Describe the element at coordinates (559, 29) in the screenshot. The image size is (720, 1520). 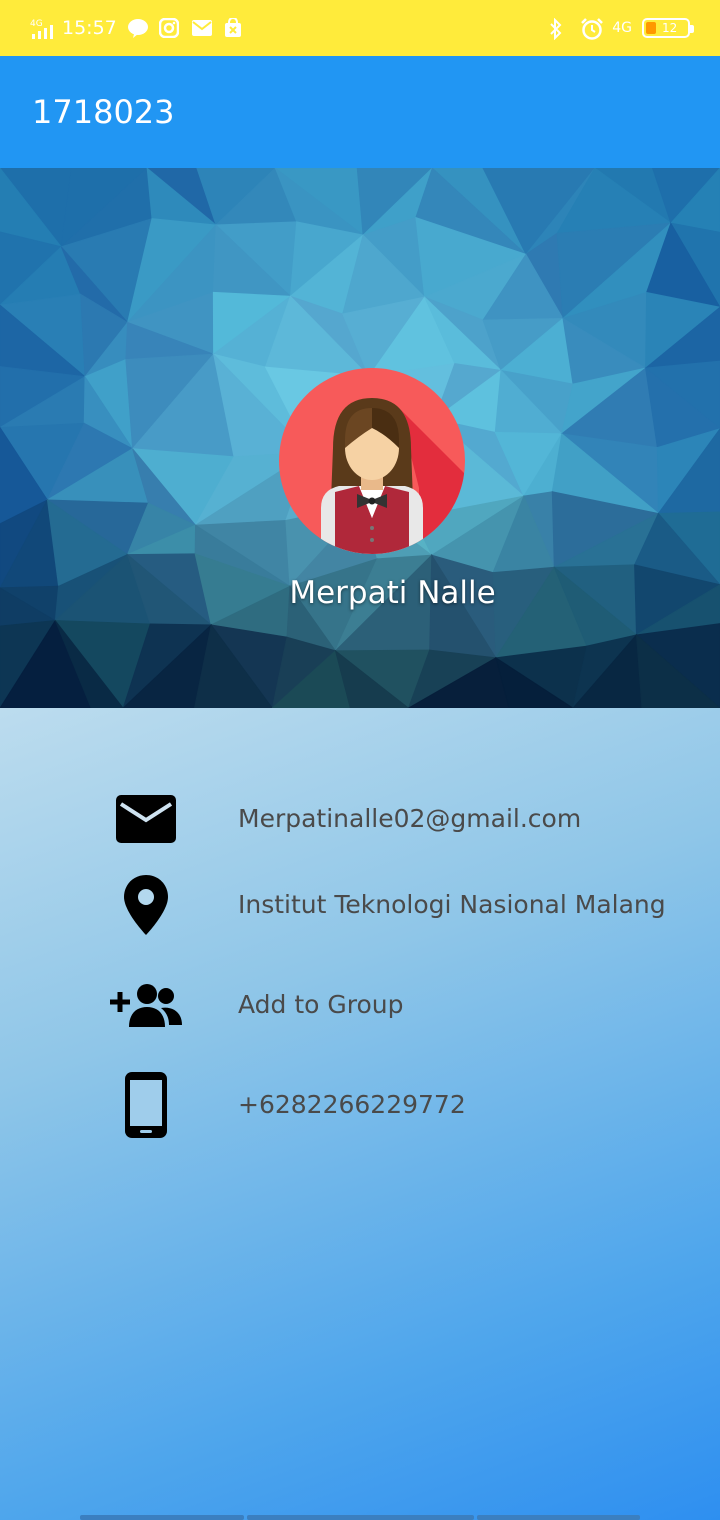
I see `bluetooth-icon` at that location.